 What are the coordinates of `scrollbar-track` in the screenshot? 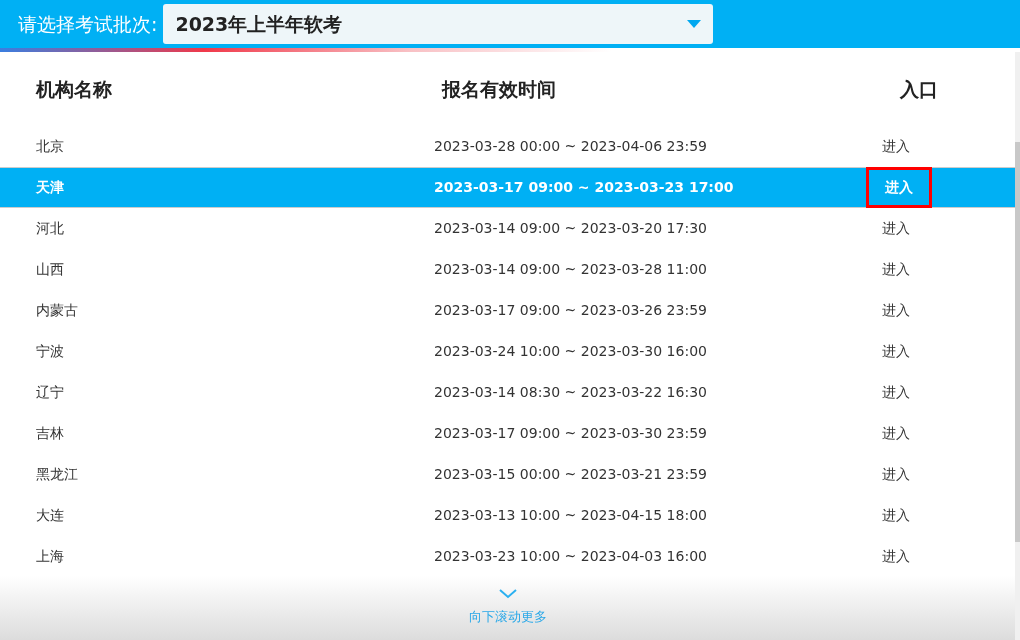 It's located at (1017, 346).